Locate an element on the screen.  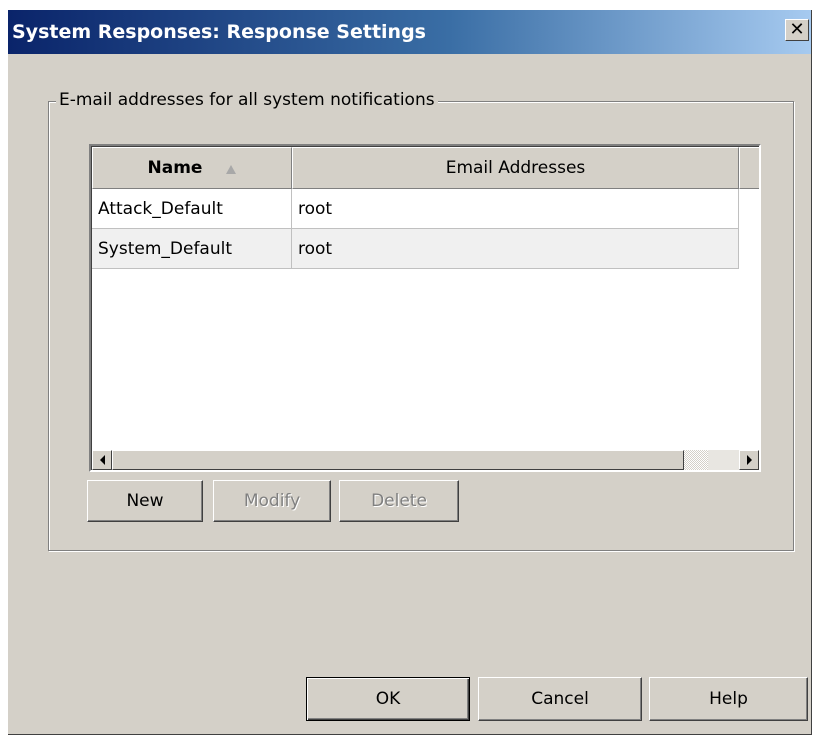
table-header: Name Email Addresses is located at coordinates (425, 168).